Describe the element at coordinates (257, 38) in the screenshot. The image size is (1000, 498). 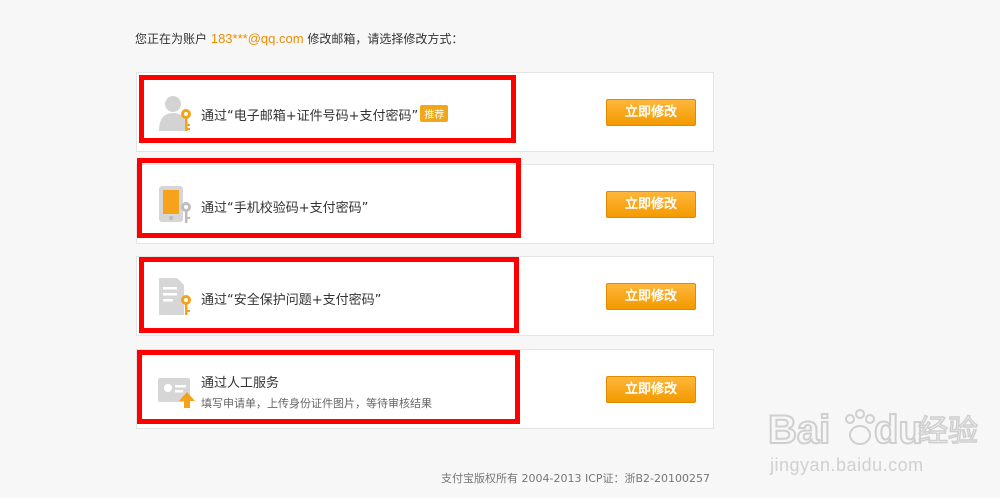
I see `account-email: 183***@qq.com` at that location.